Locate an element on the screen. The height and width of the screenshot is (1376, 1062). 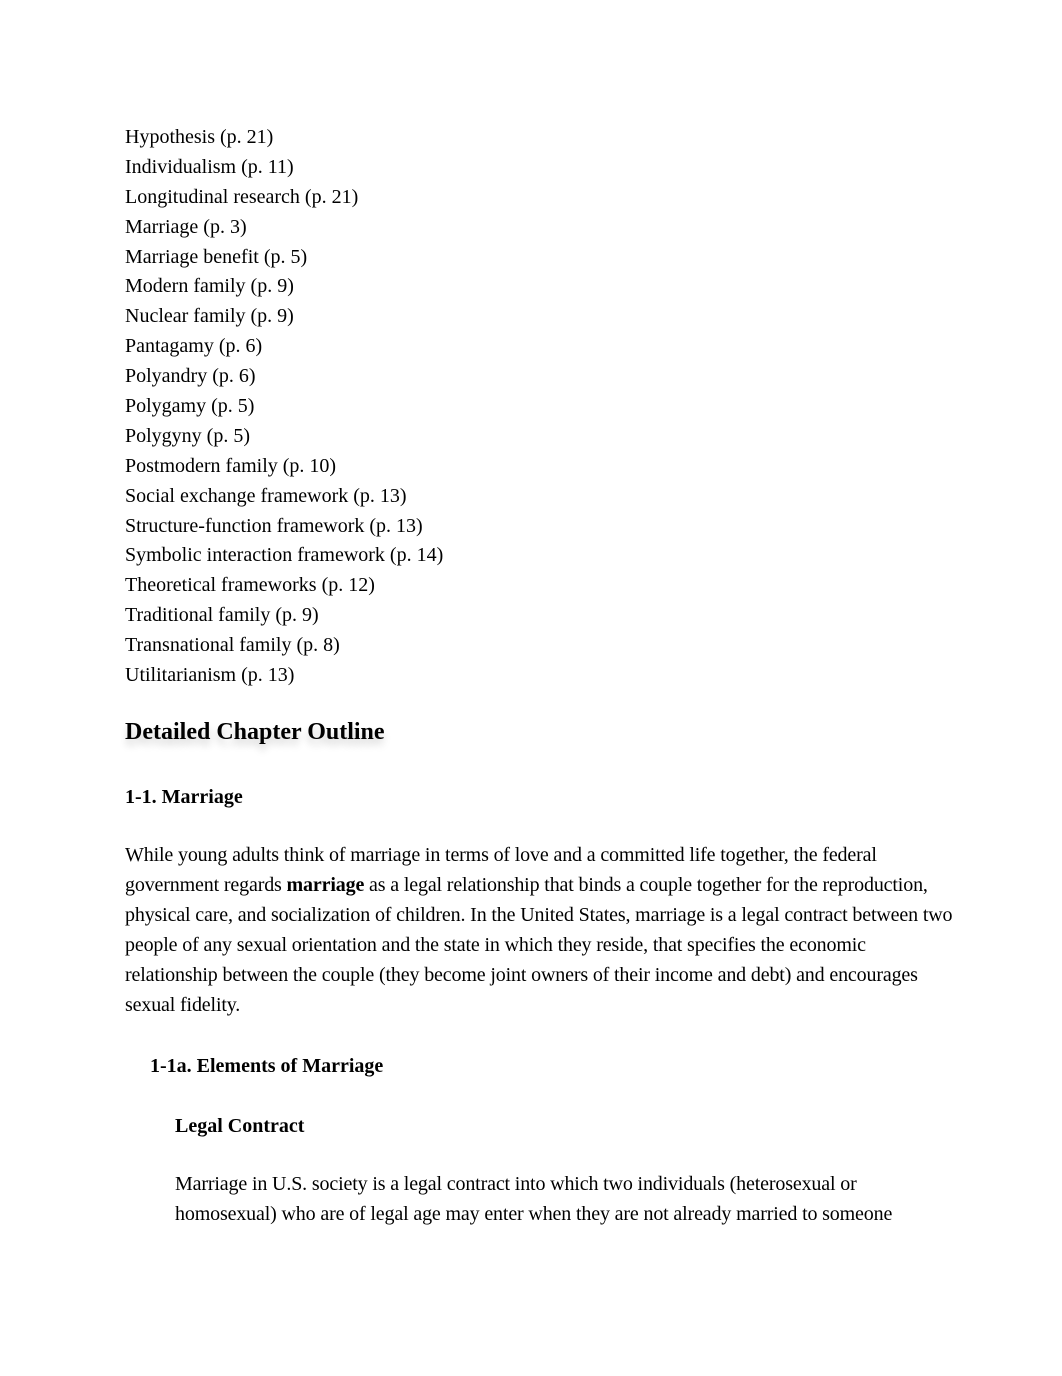
key-term: Modern family (p. 9) is located at coordinates (209, 286).